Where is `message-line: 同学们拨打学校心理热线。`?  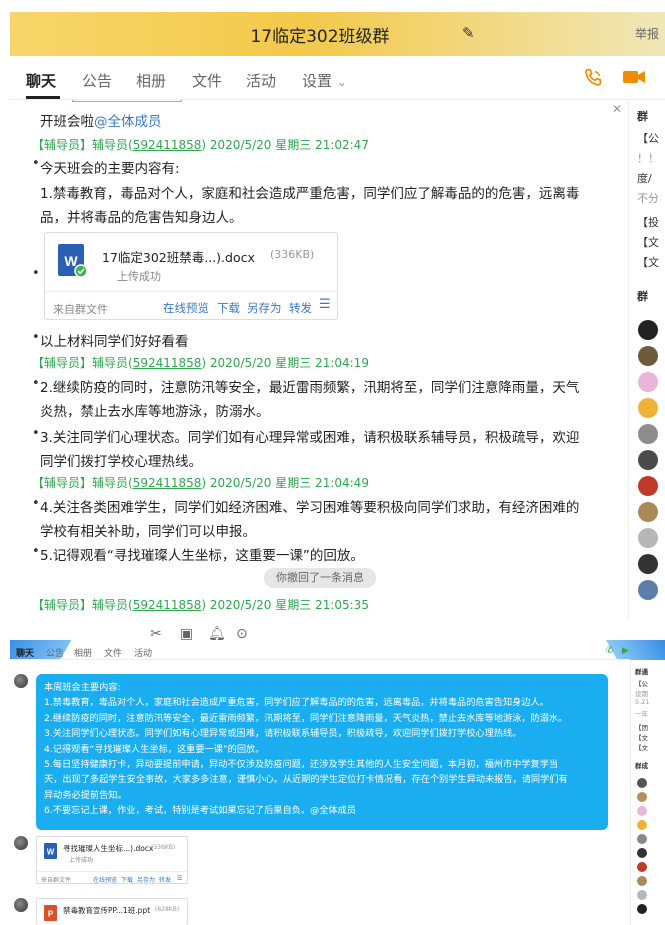
message-line: 同学们拨打学校心理热线。 is located at coordinates (121, 462).